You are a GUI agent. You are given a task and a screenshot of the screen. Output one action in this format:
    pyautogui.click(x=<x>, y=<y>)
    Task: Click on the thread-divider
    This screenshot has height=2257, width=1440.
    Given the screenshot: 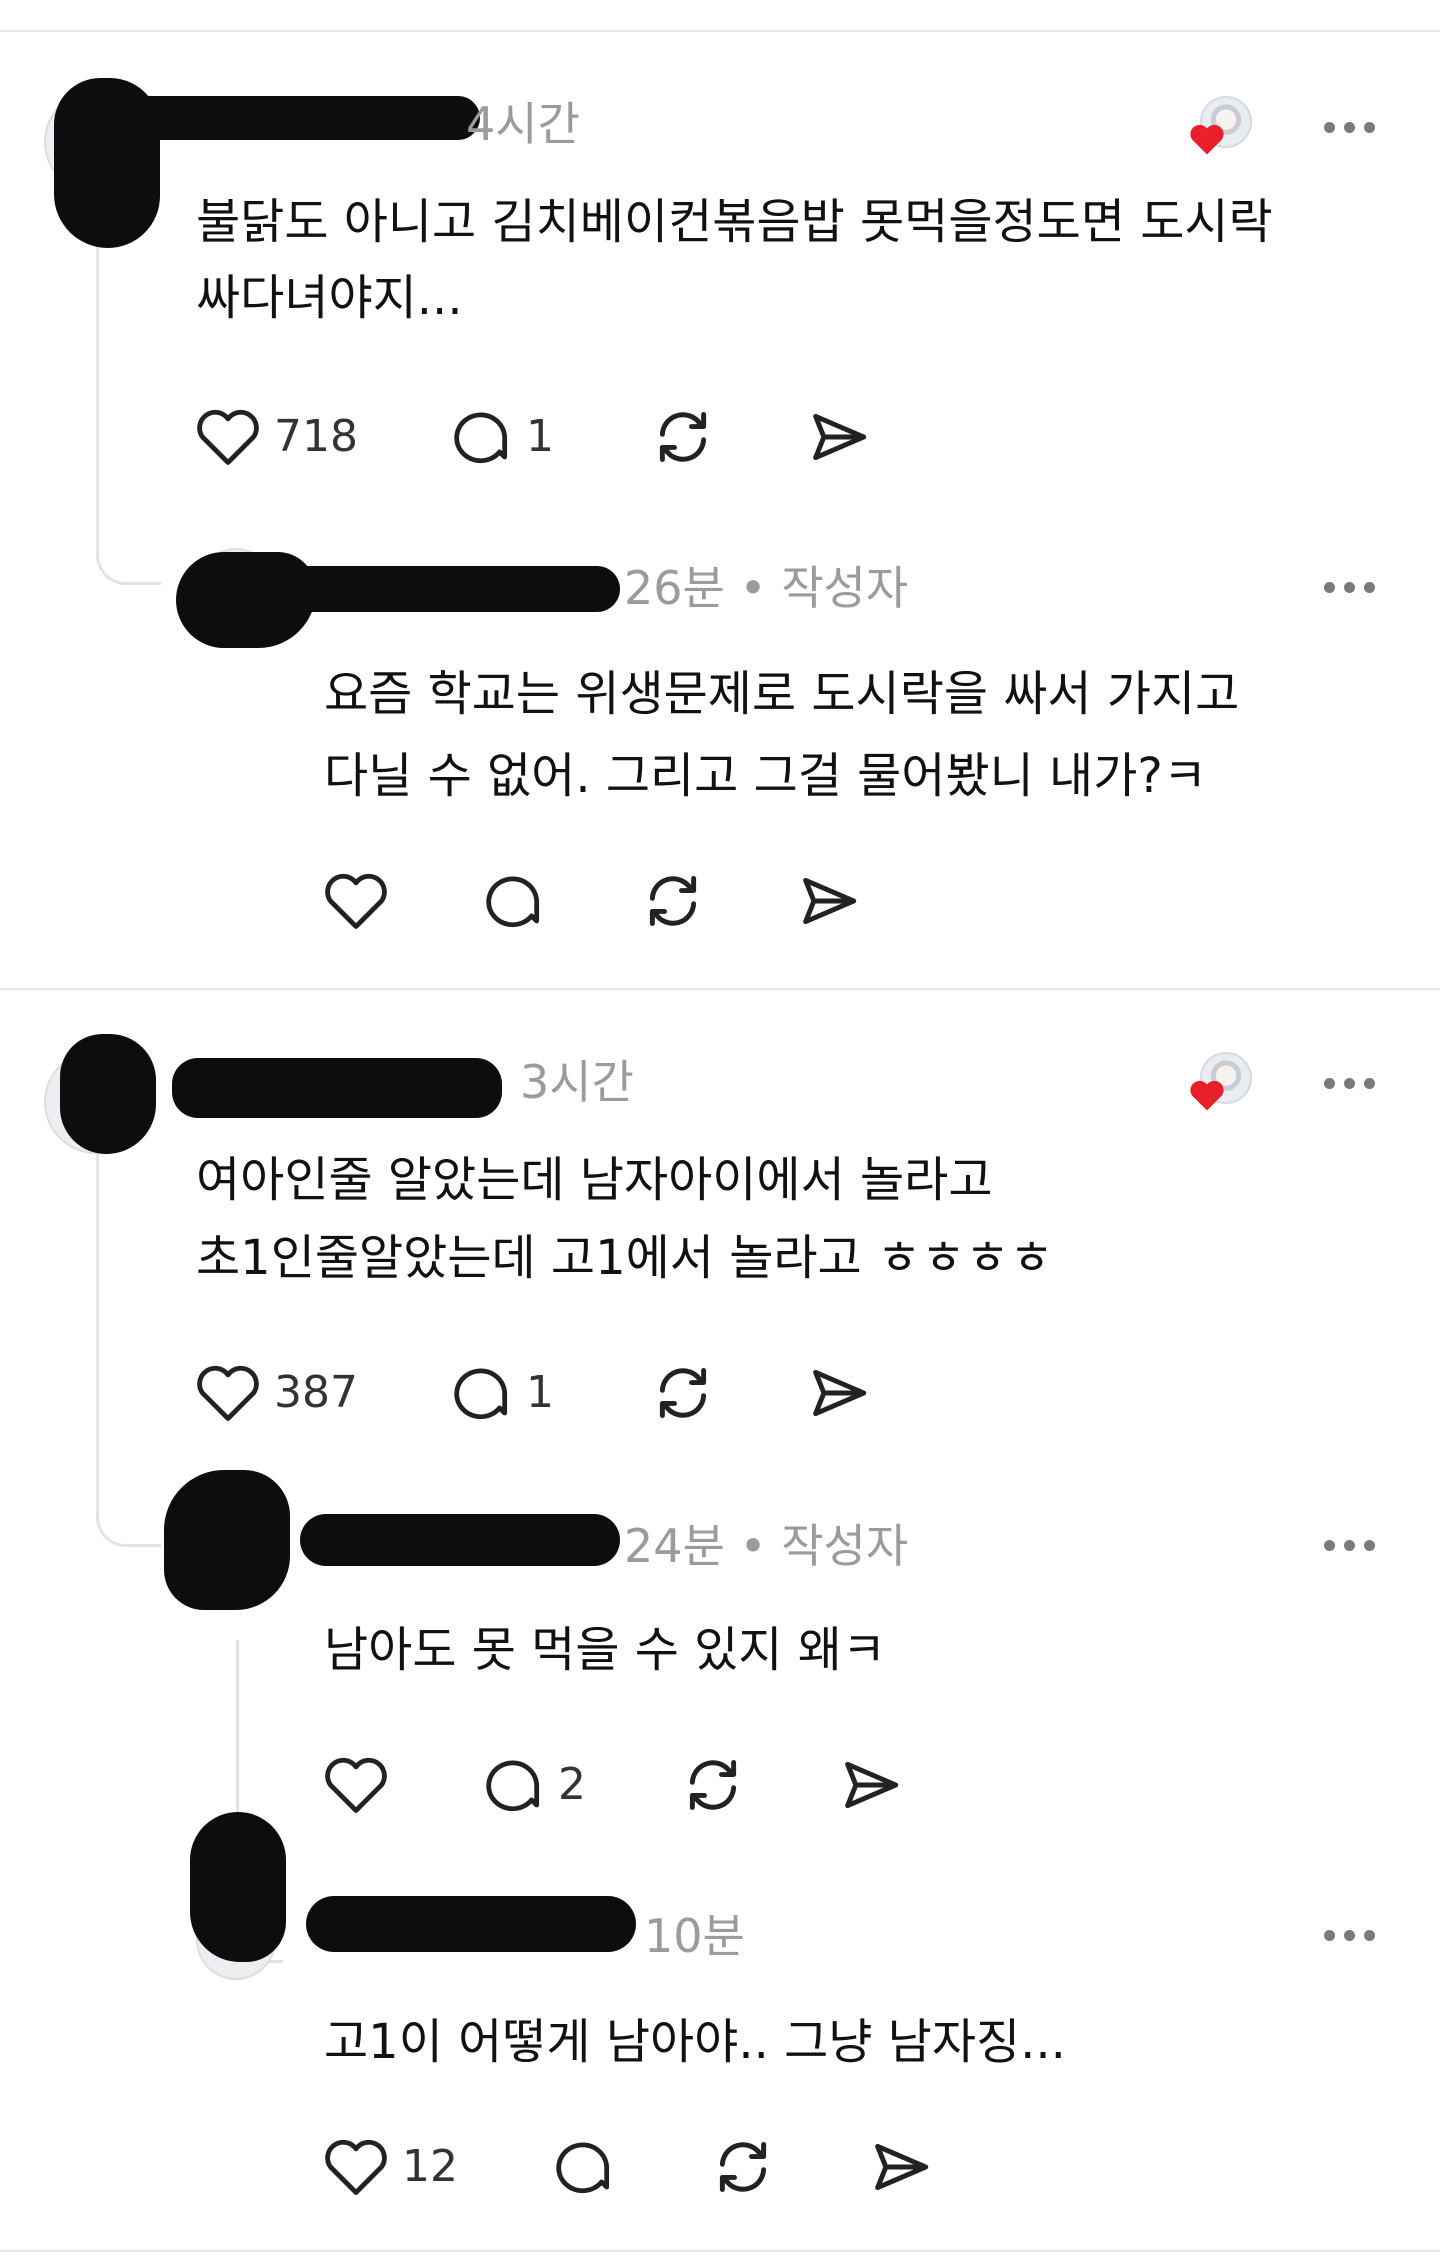 What is the action you would take?
    pyautogui.click(x=720, y=989)
    